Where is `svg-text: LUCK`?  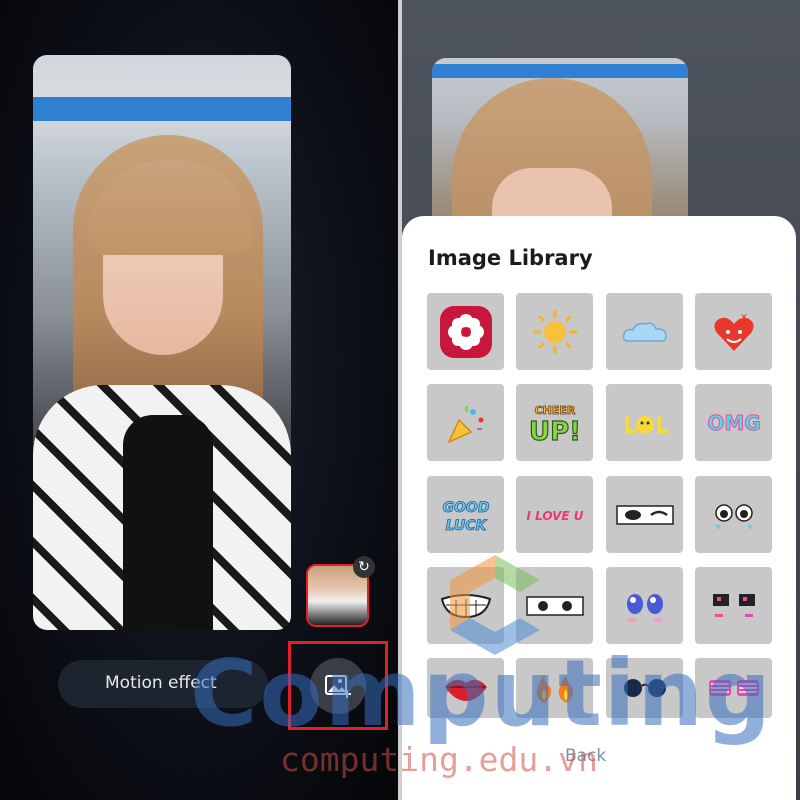
svg-text: LUCK is located at coordinates (466, 526).